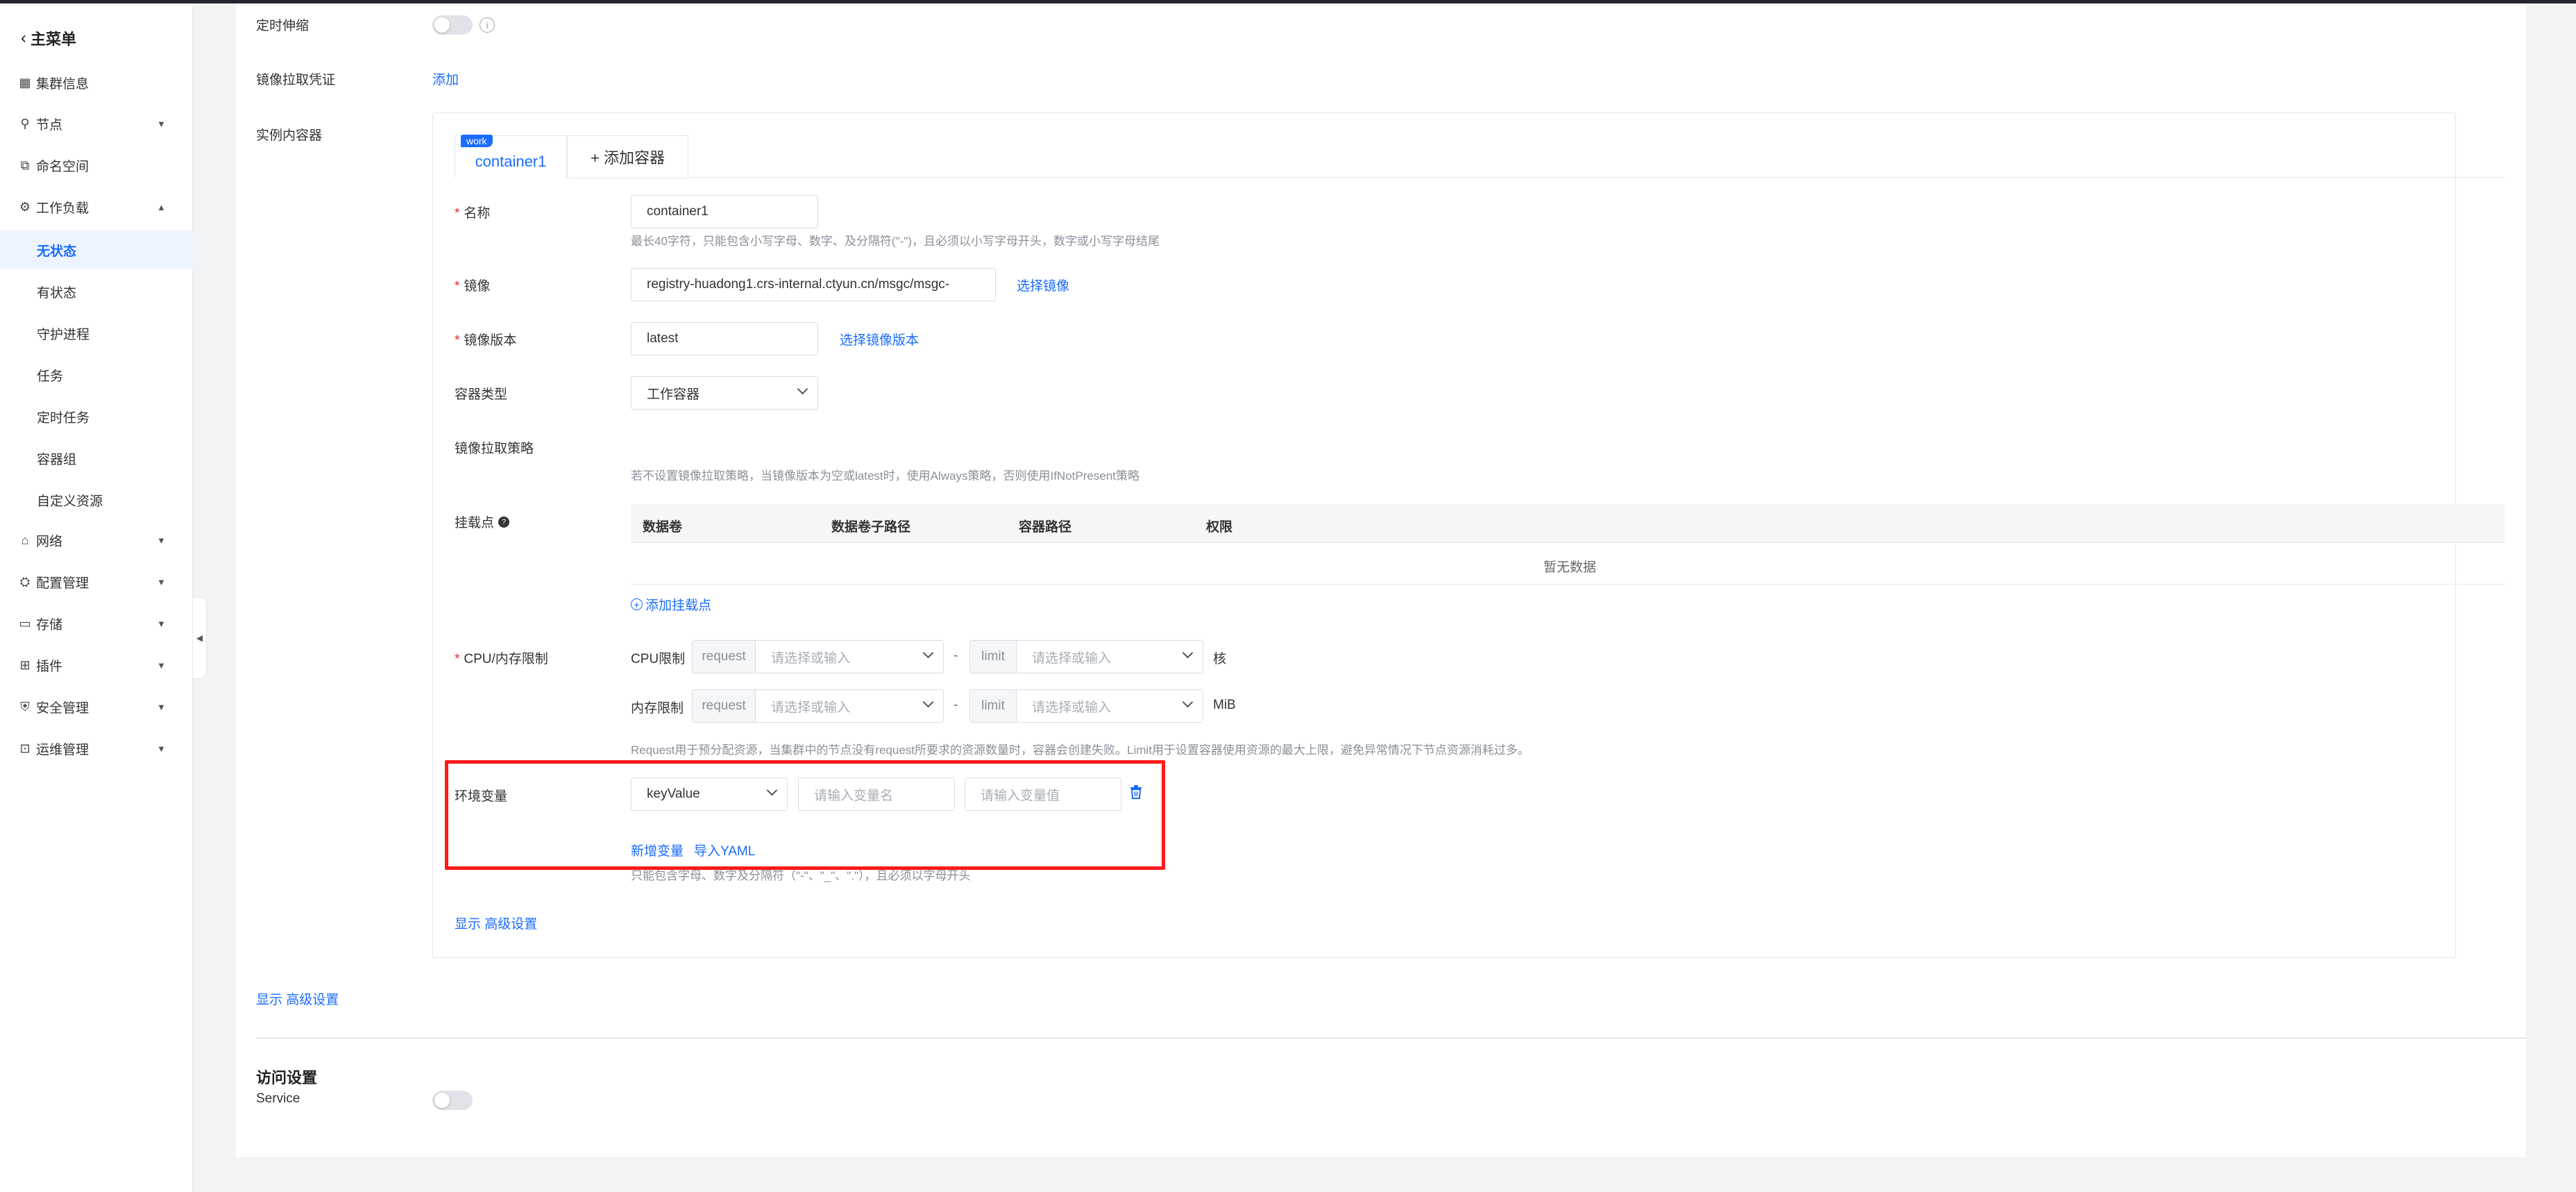 This screenshot has width=2576, height=1192. What do you see at coordinates (50, 541) in the screenshot?
I see `sidebar-item-label: 网络` at bounding box center [50, 541].